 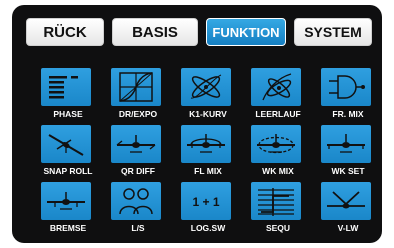 I want to click on function-fl-mix: FL MIX, so click(x=208, y=154).